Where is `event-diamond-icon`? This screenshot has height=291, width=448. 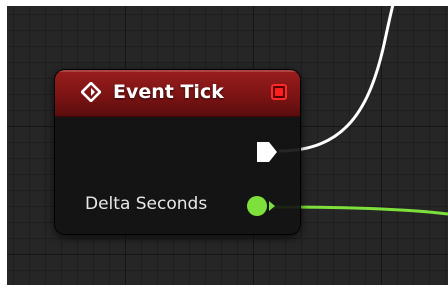 event-diamond-icon is located at coordinates (91, 92).